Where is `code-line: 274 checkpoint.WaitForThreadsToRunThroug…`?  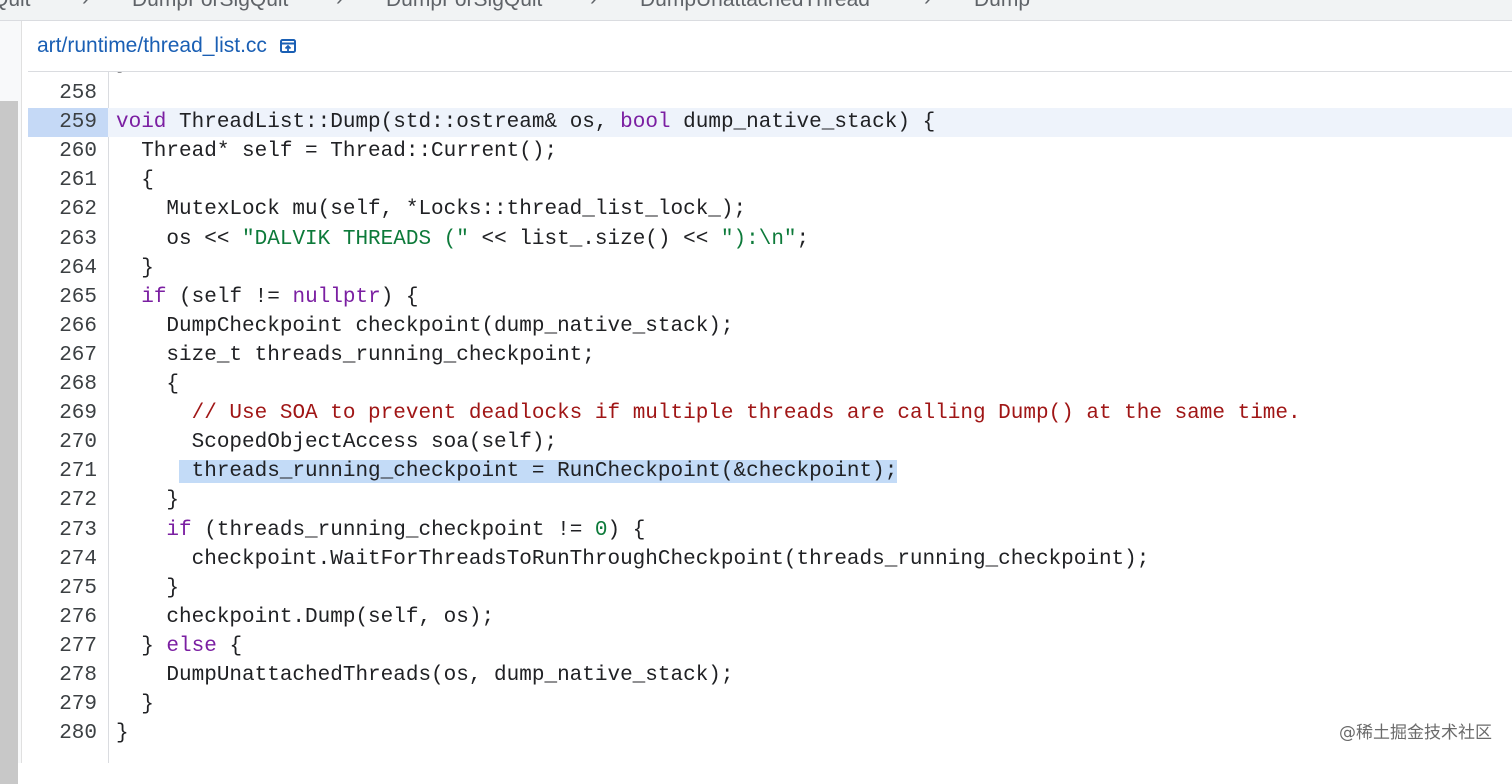
code-line: 274 checkpoint.WaitForThreadsToRunThroug… is located at coordinates (770, 559).